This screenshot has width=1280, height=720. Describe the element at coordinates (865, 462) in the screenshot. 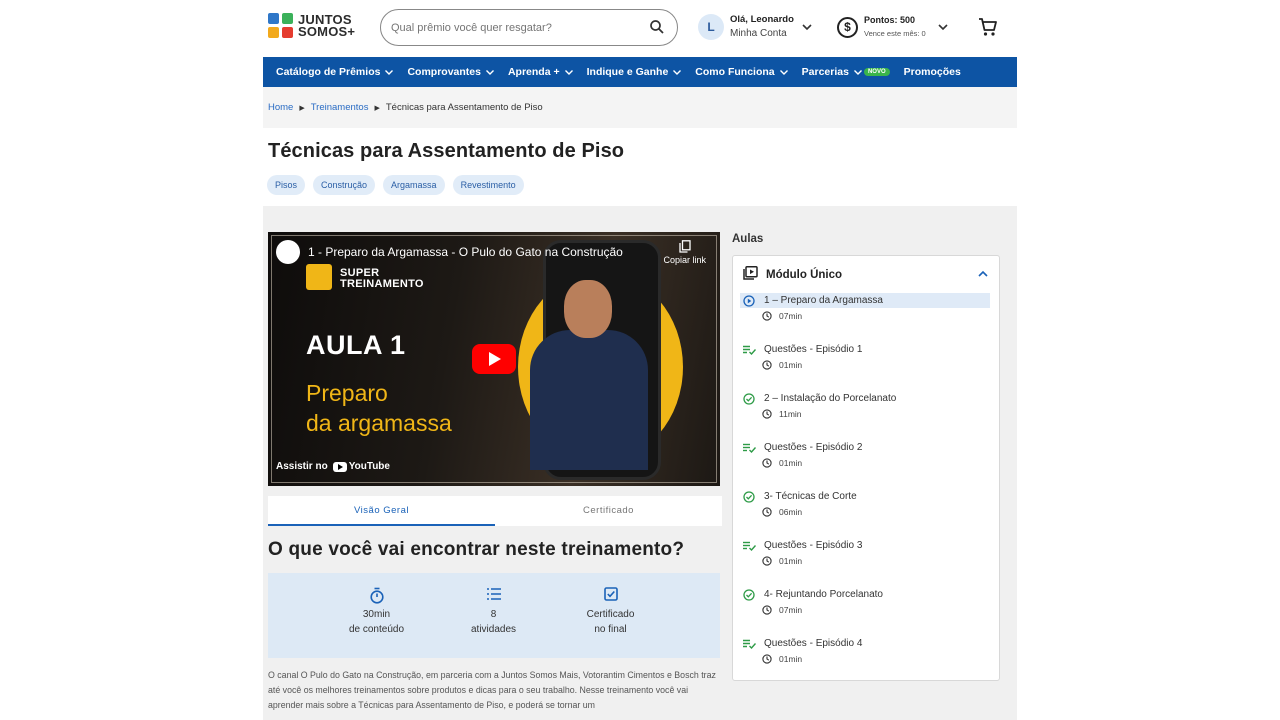

I see `lesson-item: Questões - Episódio 2 01min` at that location.